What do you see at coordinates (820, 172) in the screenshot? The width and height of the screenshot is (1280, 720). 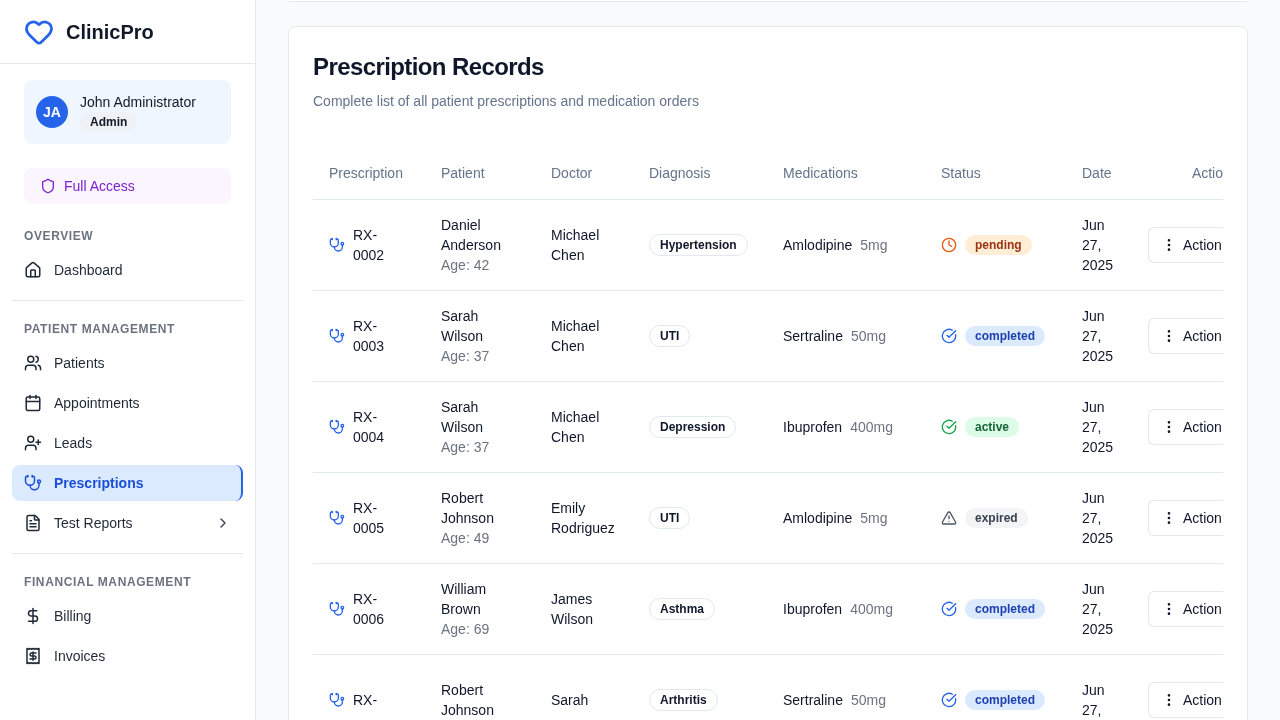 I see `column-header: Medications` at bounding box center [820, 172].